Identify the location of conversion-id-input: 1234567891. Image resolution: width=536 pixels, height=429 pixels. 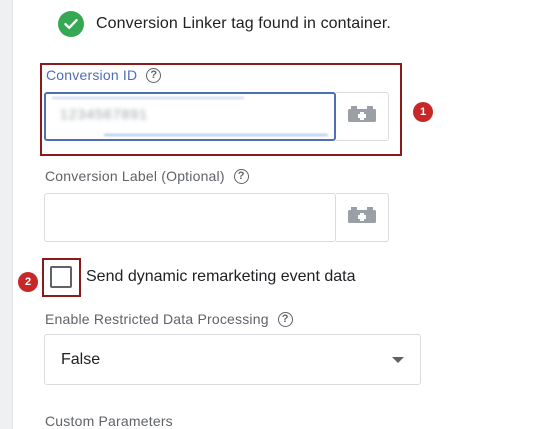
(190, 116).